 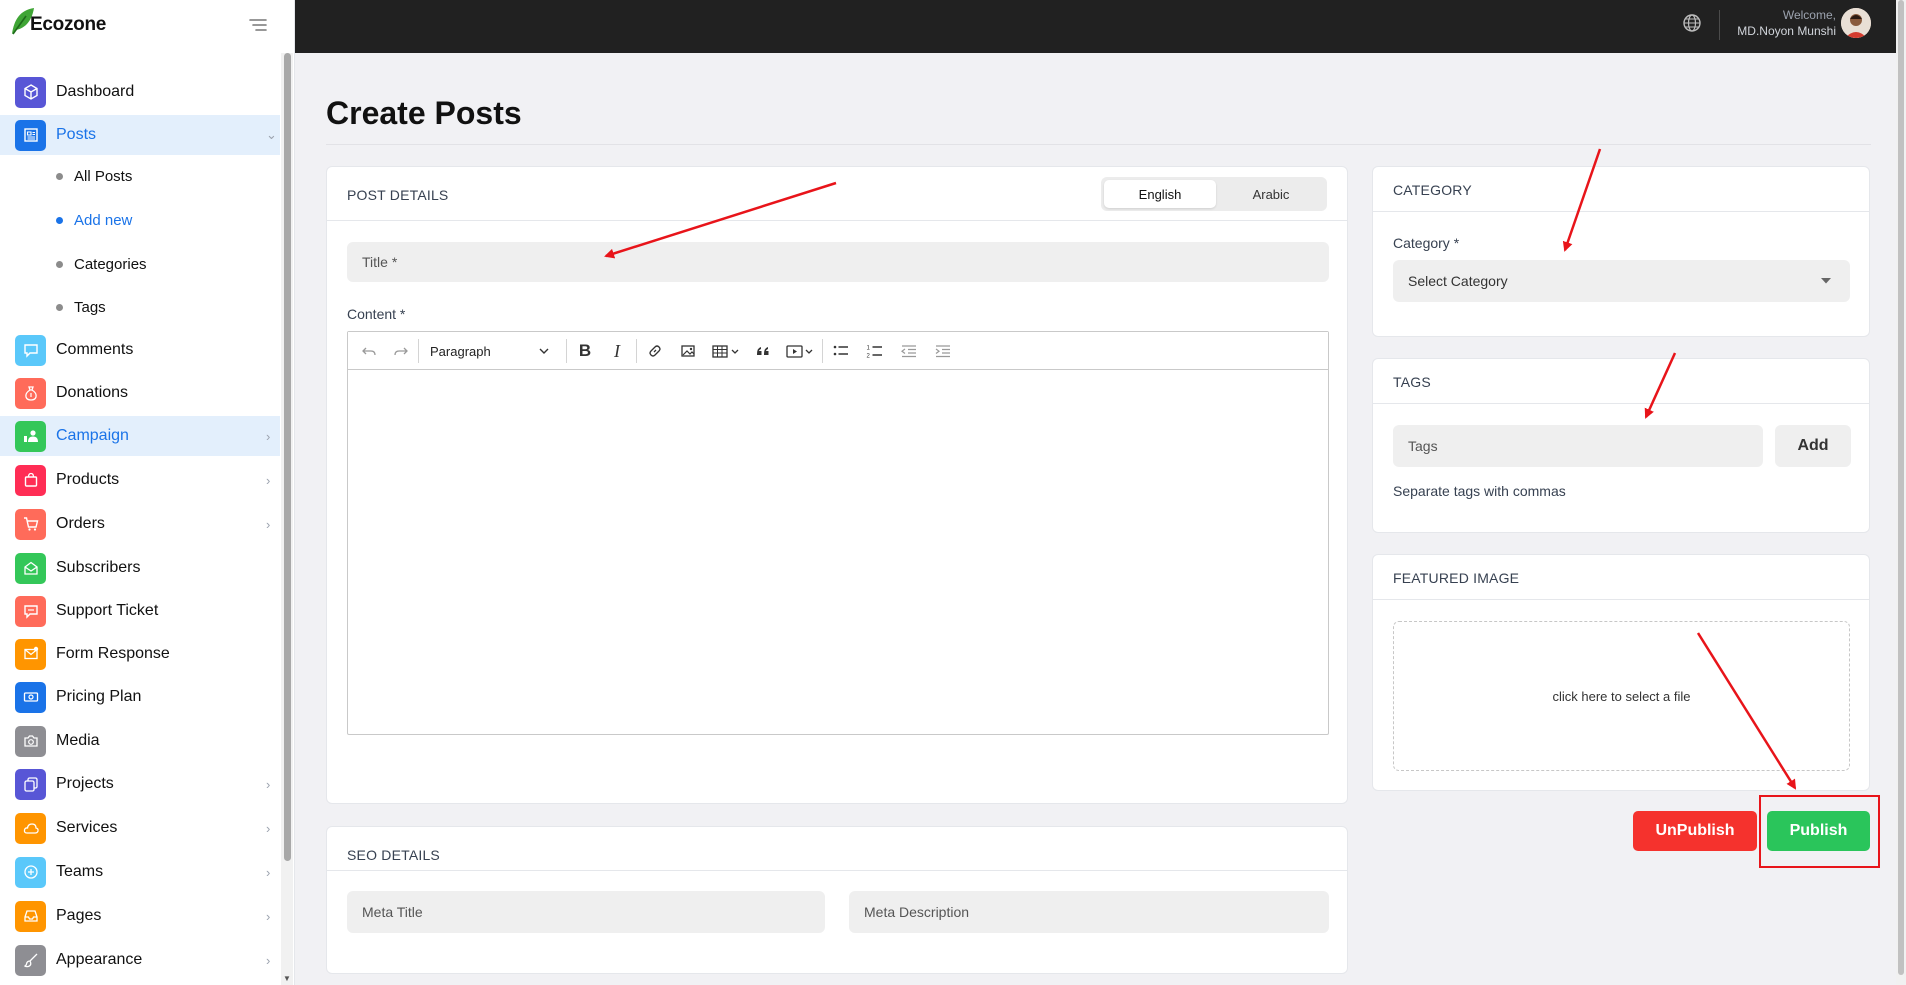 What do you see at coordinates (92, 435) in the screenshot?
I see `sidebar-item-label: Campaign` at bounding box center [92, 435].